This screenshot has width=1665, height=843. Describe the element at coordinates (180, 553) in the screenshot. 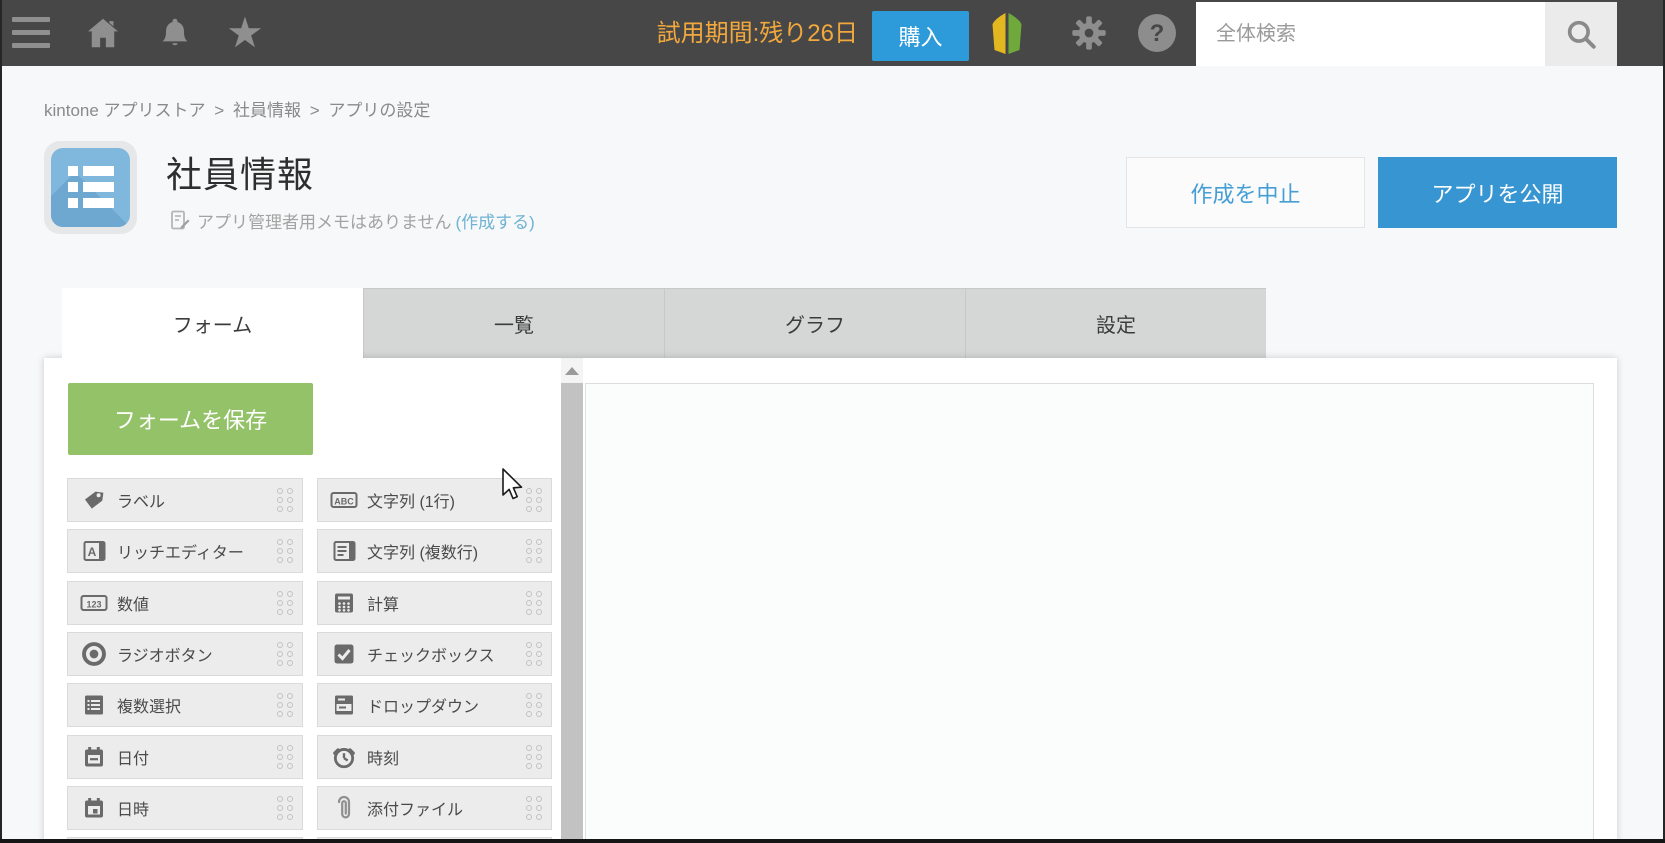

I see `palette-field-label: リッチエディター` at that location.